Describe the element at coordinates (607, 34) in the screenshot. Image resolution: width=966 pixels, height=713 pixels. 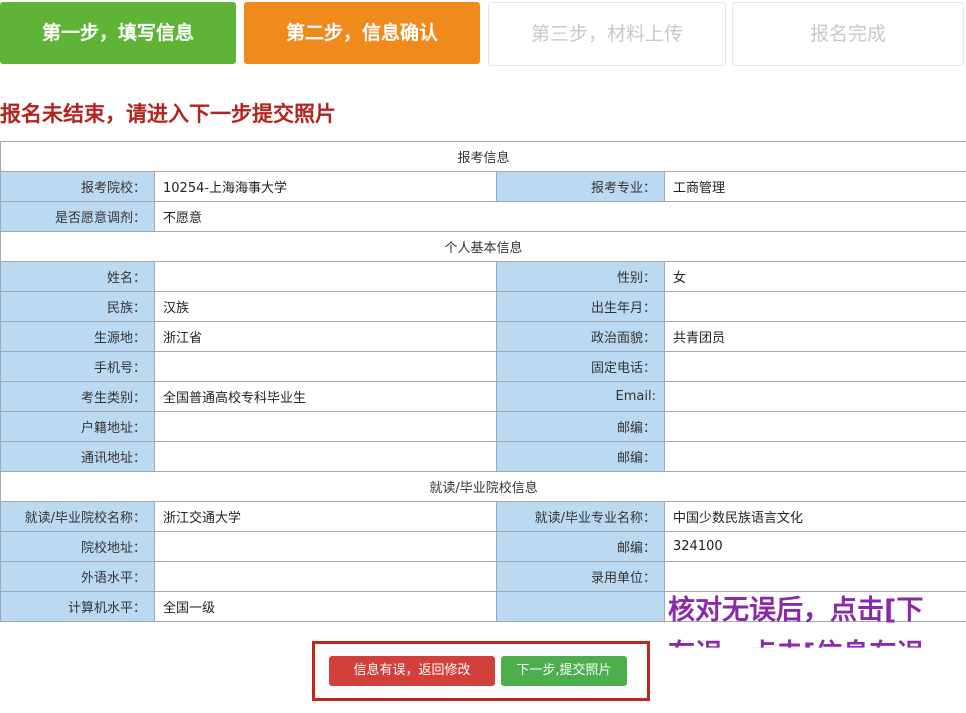
I see `step-3-tab: 第三步，材料上传` at that location.